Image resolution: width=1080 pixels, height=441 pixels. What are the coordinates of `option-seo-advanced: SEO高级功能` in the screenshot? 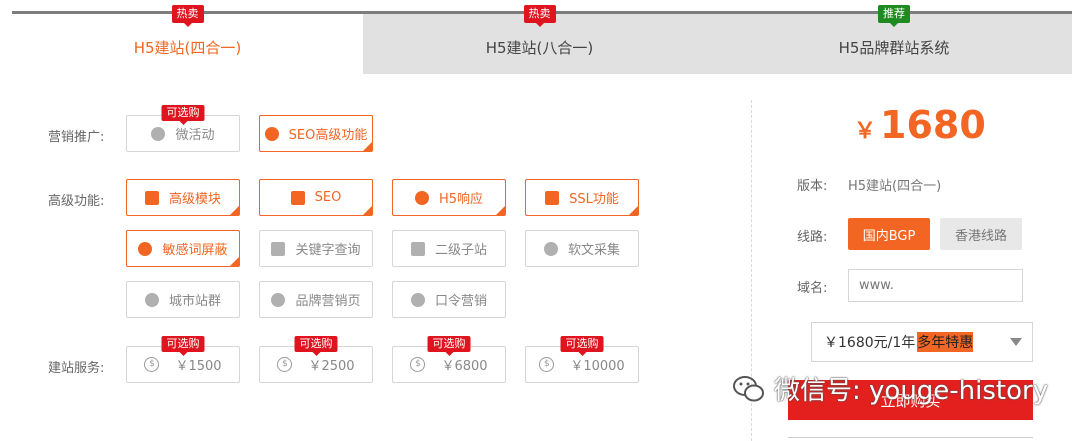 It's located at (316, 133).